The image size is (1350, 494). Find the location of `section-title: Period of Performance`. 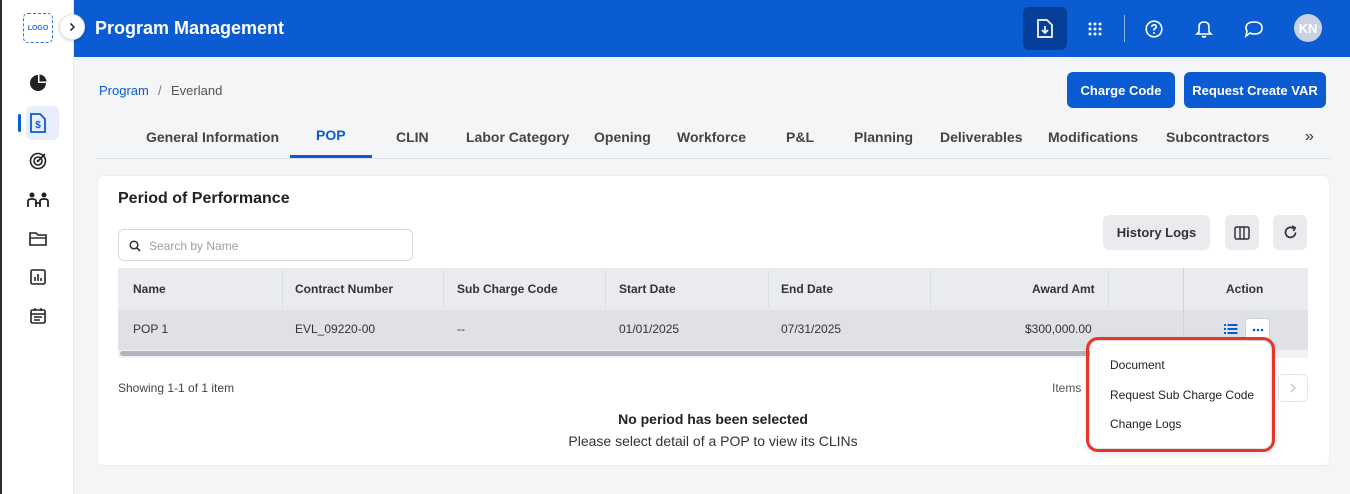

section-title: Period of Performance is located at coordinates (204, 198).